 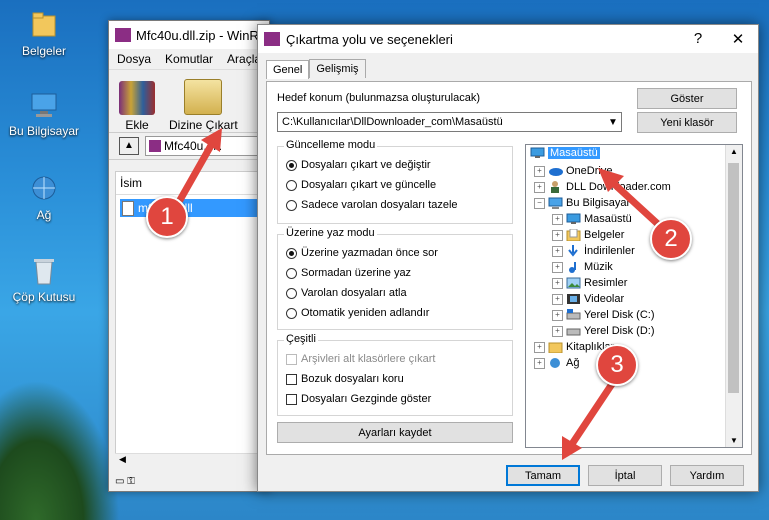 I want to click on annotation-badge-2: 2, so click(x=671, y=239).